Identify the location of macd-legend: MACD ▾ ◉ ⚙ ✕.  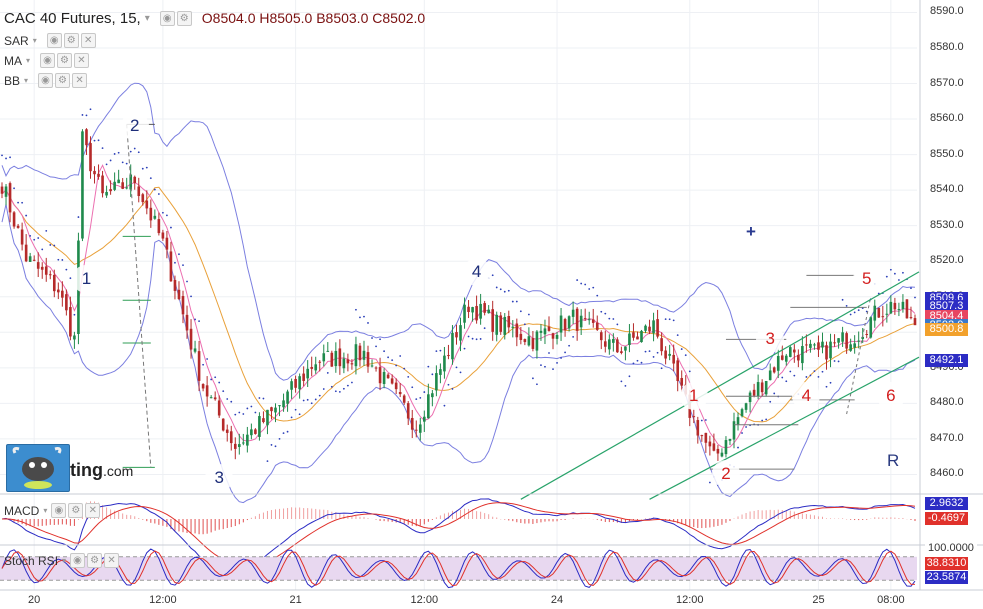
(52, 510).